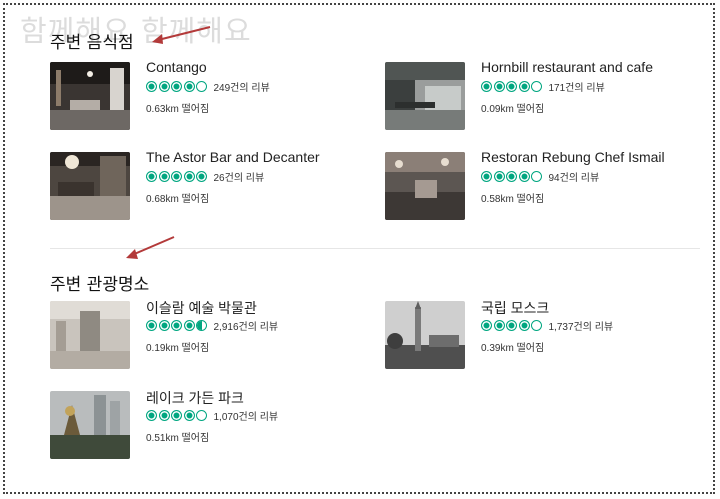 Image resolution: width=720 pixels, height=499 pixels. Describe the element at coordinates (90, 425) in the screenshot. I see `park-sculpture-photo` at that location.